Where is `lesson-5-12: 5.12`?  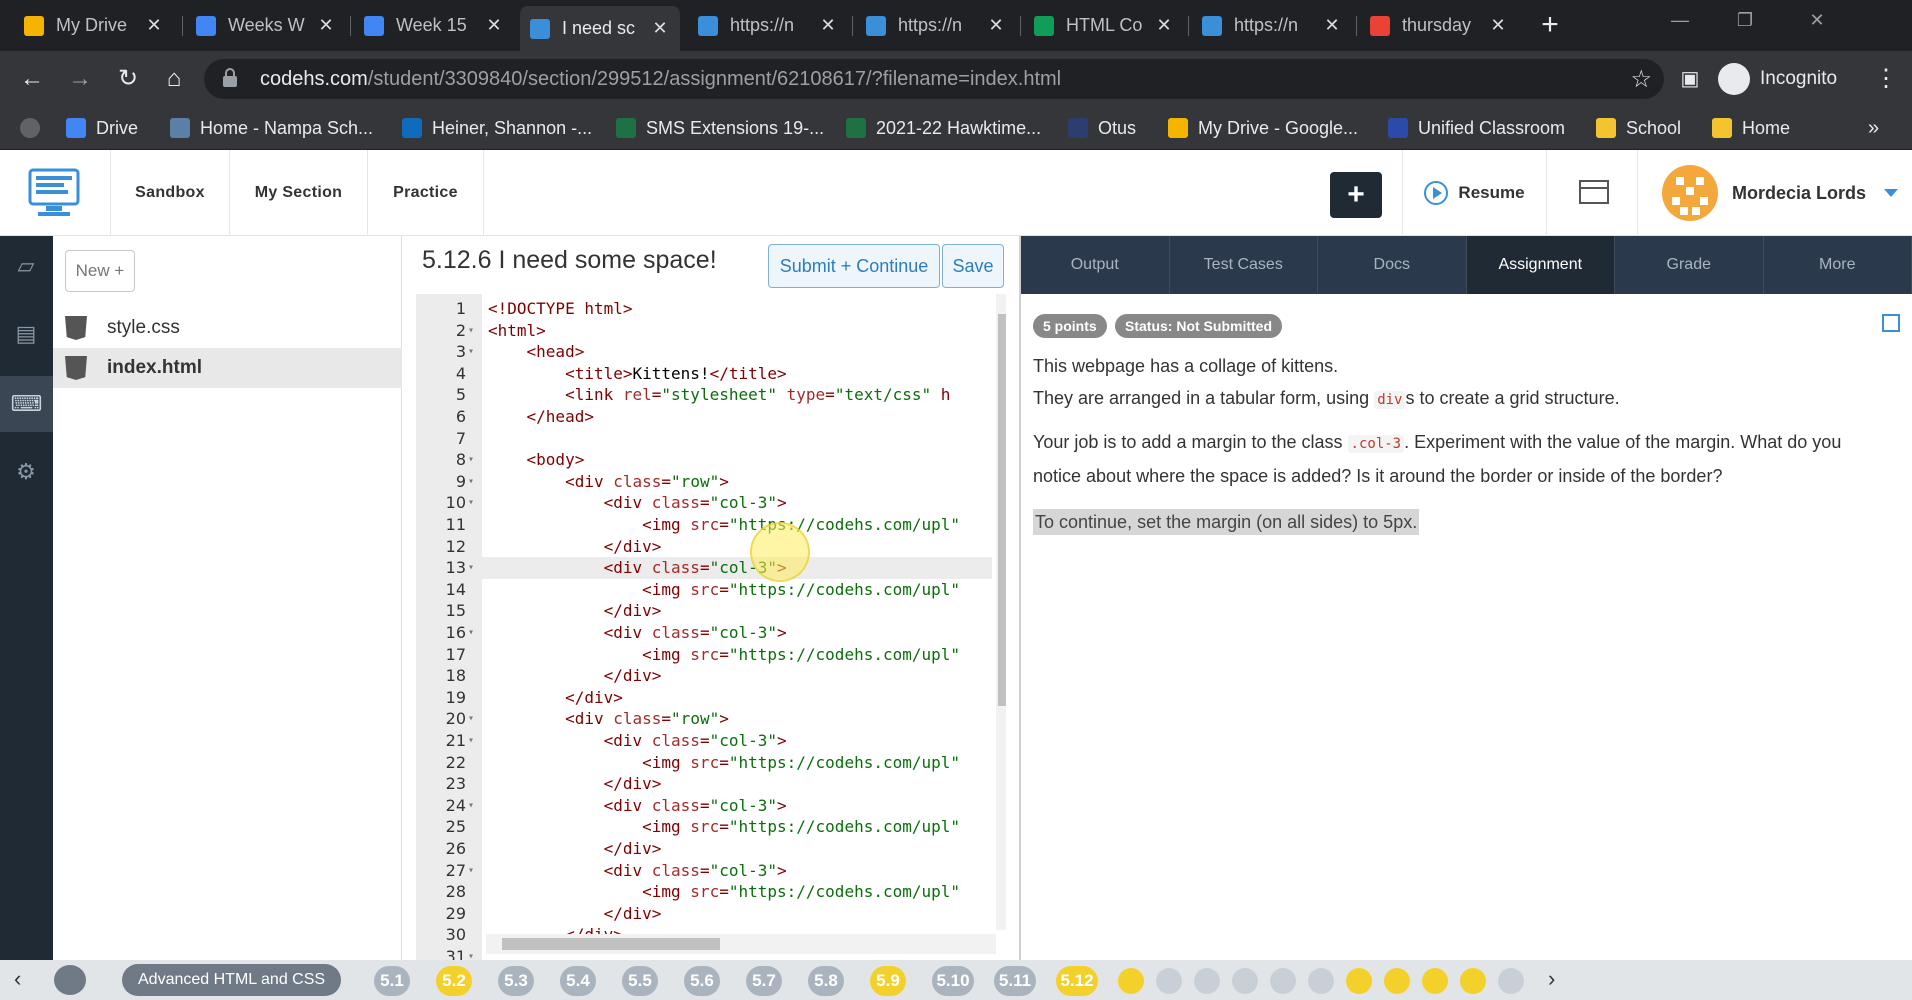
lesson-5-12: 5.12 is located at coordinates (1077, 981).